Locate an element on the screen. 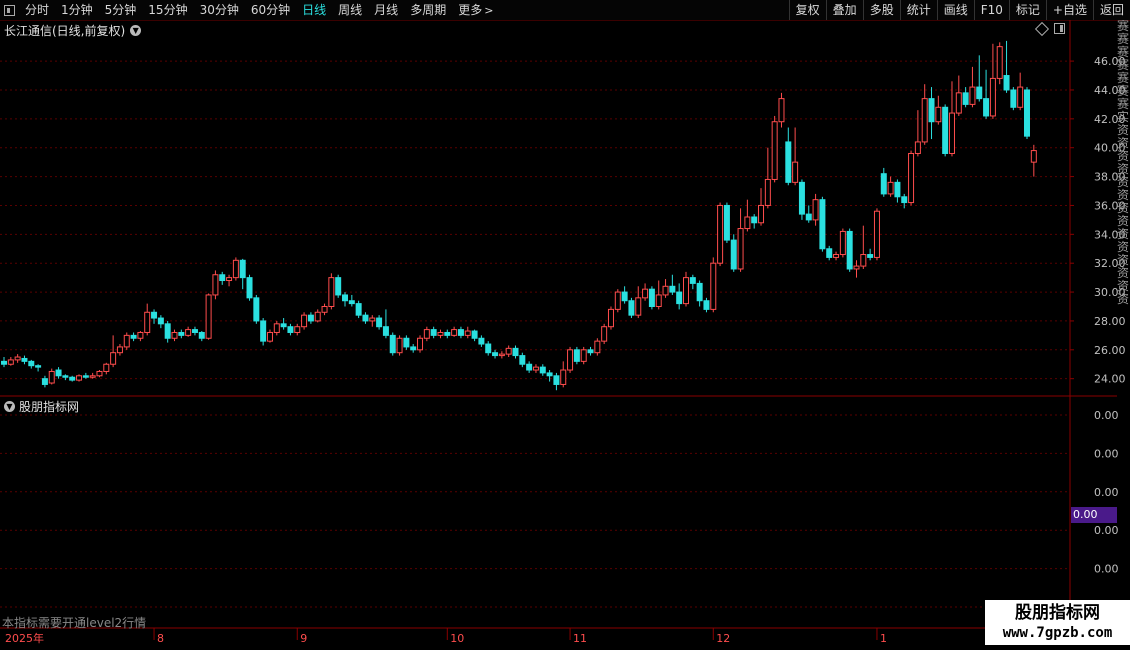 The image size is (1130, 650). month-label: 9 is located at coordinates (303, 638).